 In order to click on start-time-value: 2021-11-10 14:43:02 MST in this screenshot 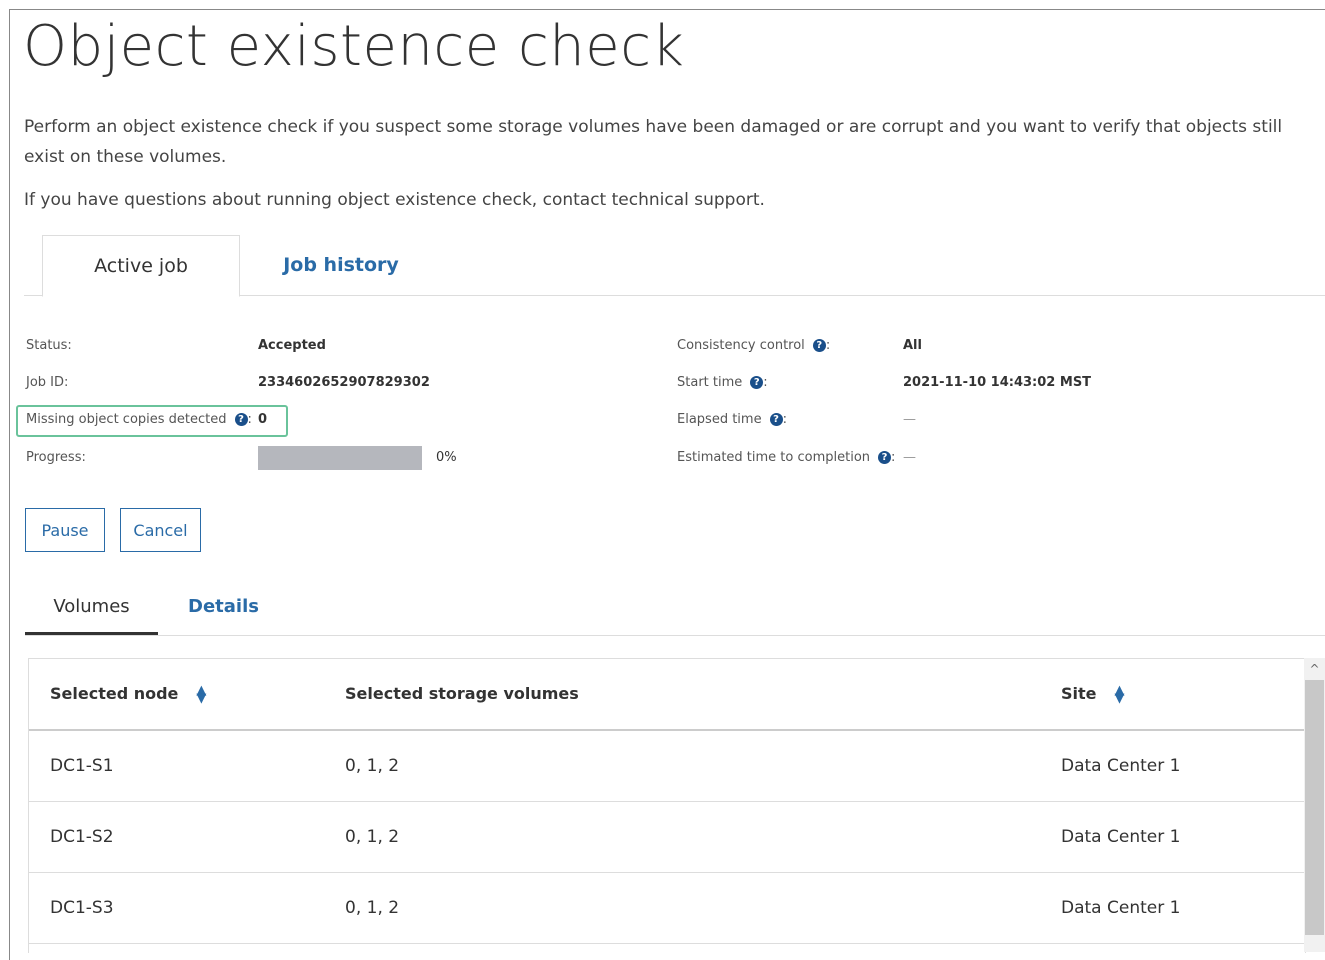, I will do `click(997, 382)`.